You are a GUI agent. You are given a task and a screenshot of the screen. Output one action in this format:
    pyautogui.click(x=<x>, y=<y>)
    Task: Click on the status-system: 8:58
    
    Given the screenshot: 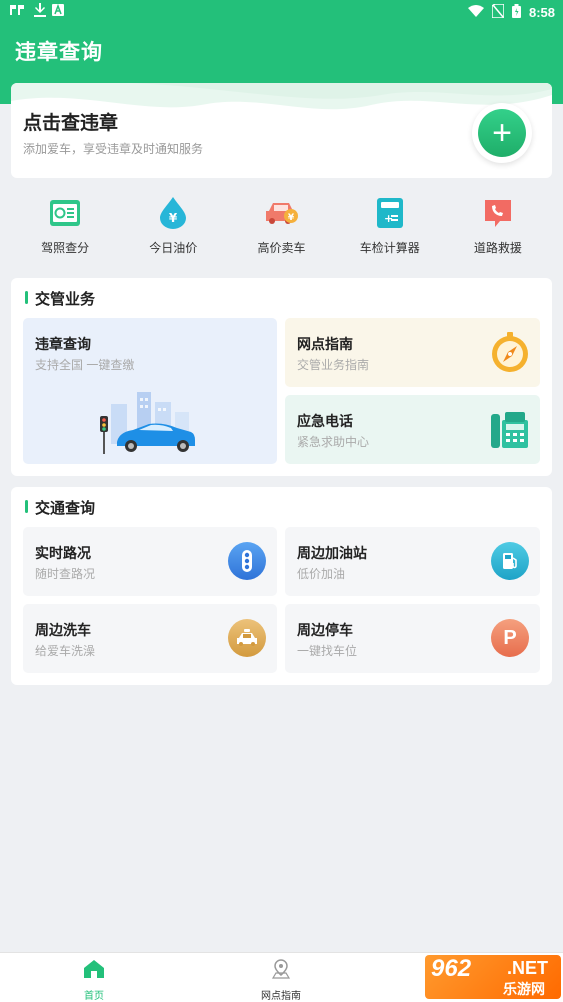 What is the action you would take?
    pyautogui.click(x=511, y=11)
    